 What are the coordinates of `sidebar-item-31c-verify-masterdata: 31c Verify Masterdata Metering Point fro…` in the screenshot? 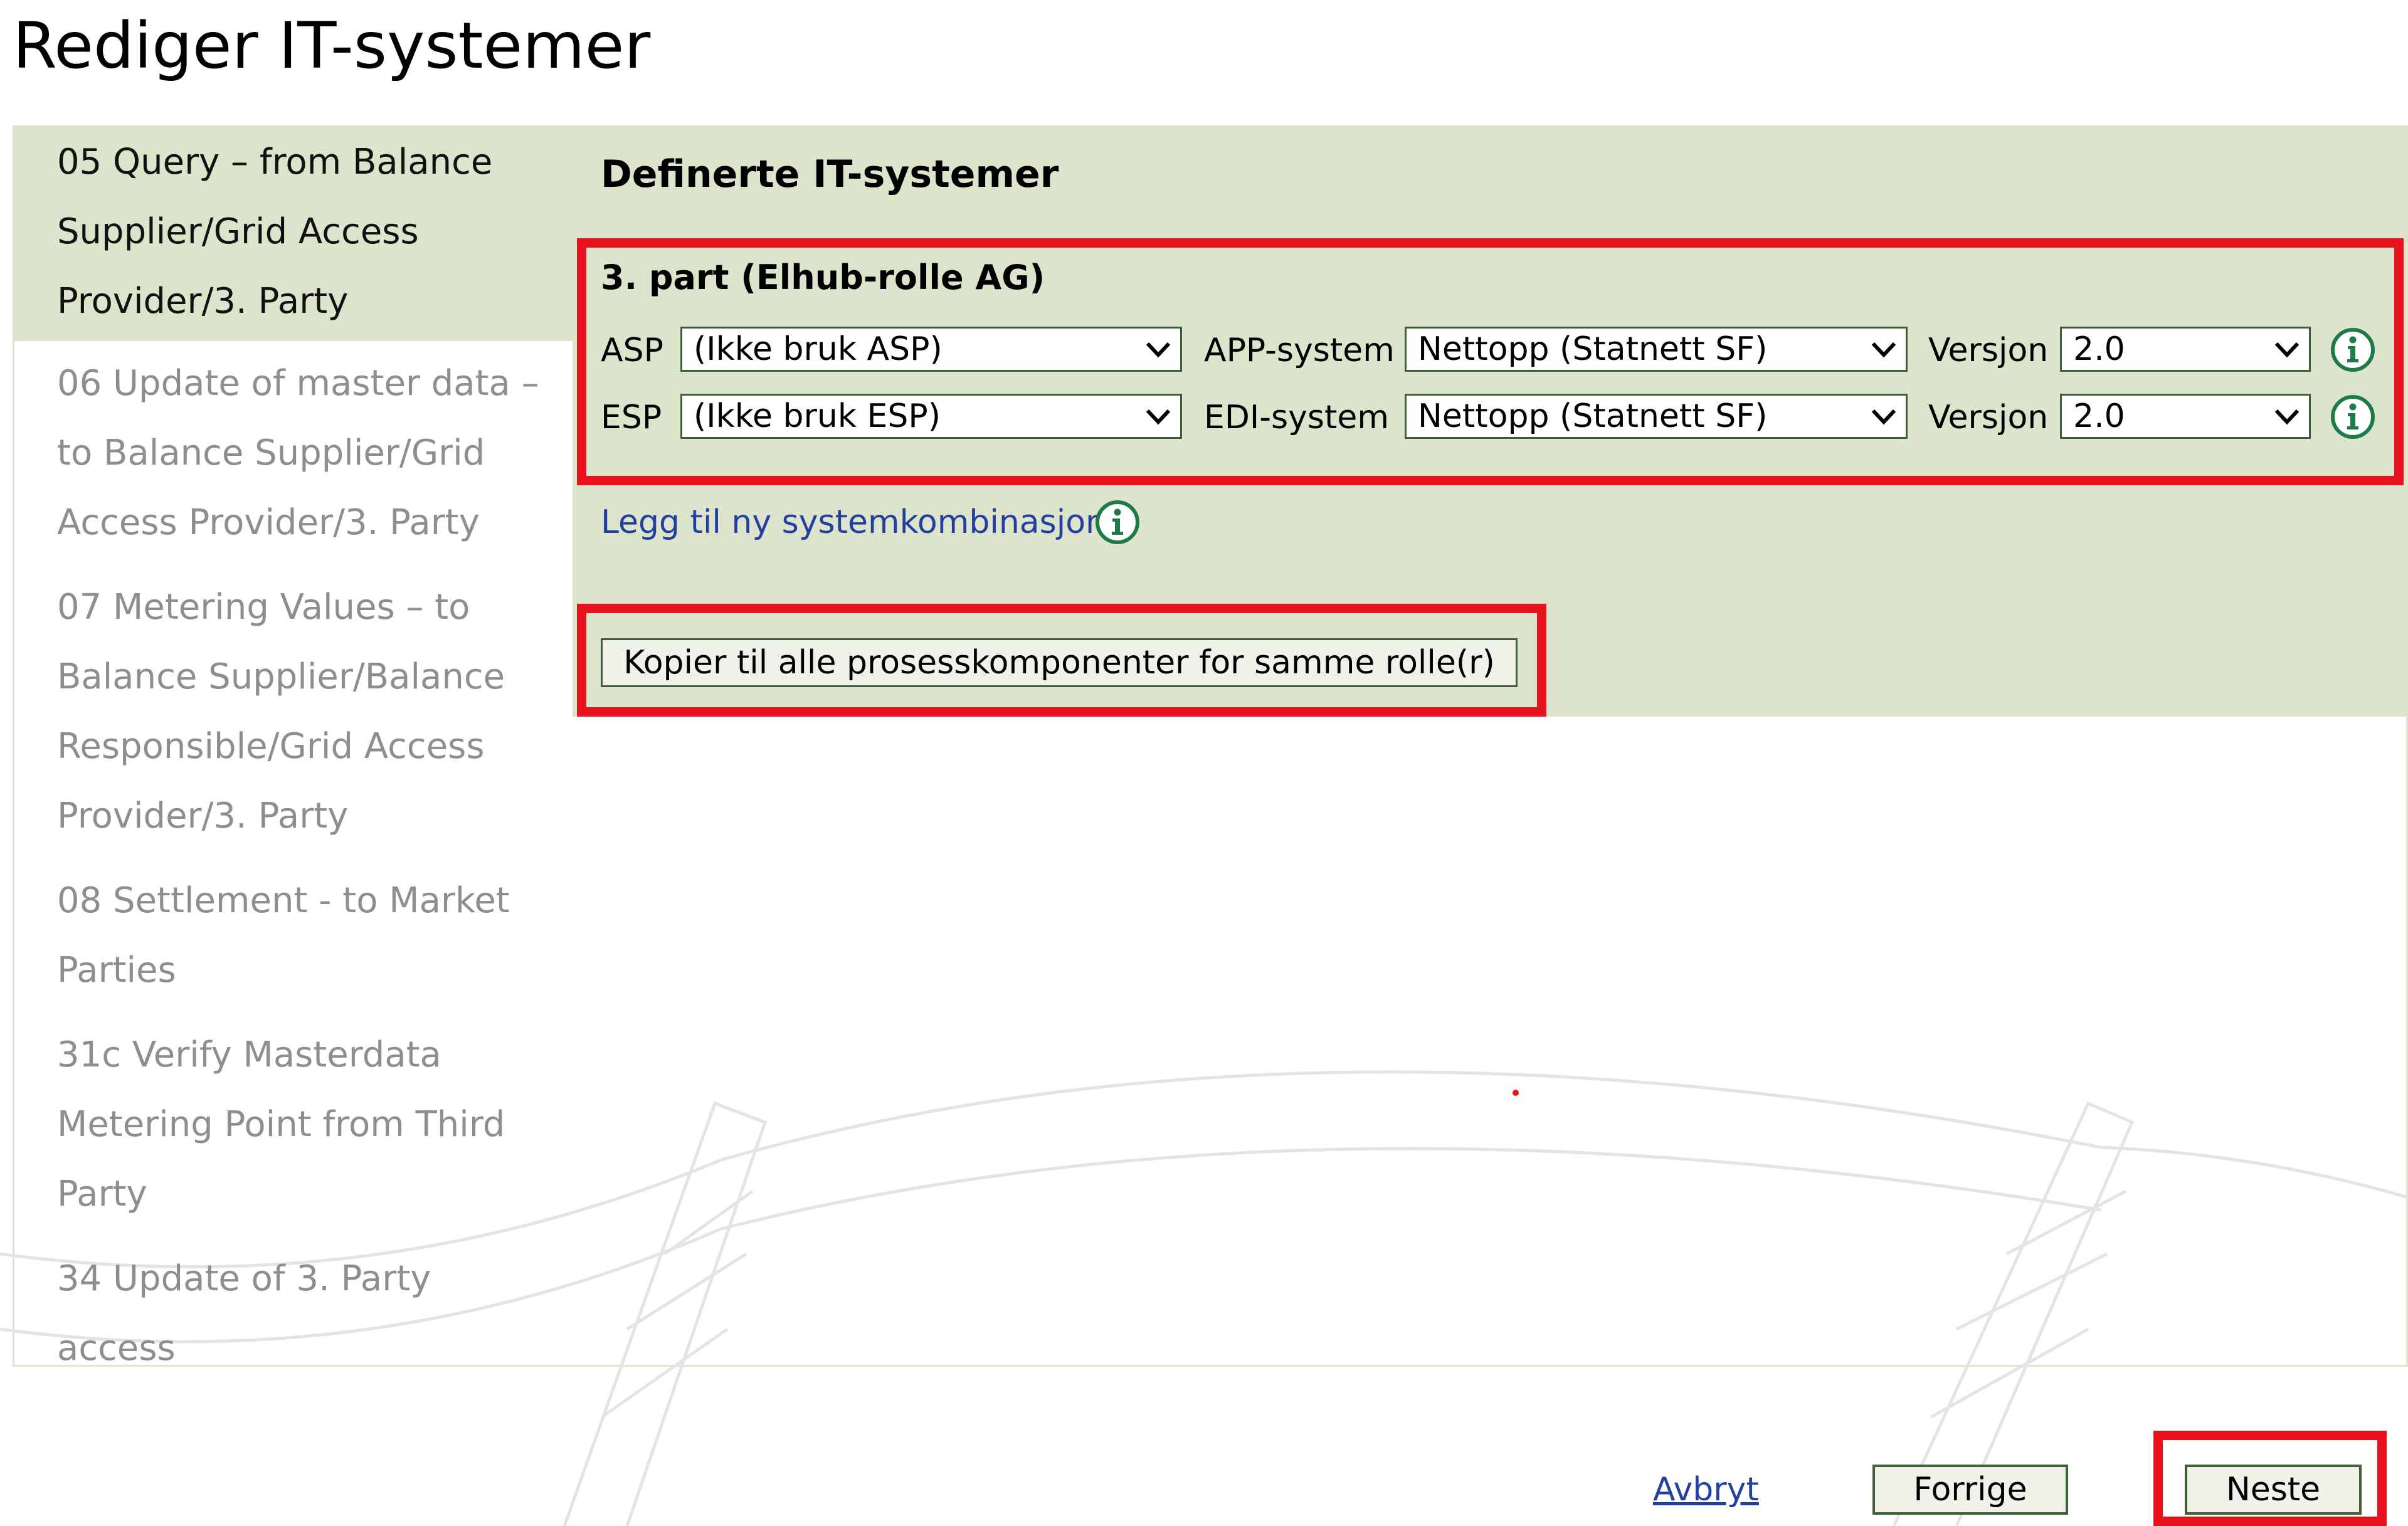 It's located at (293, 1124).